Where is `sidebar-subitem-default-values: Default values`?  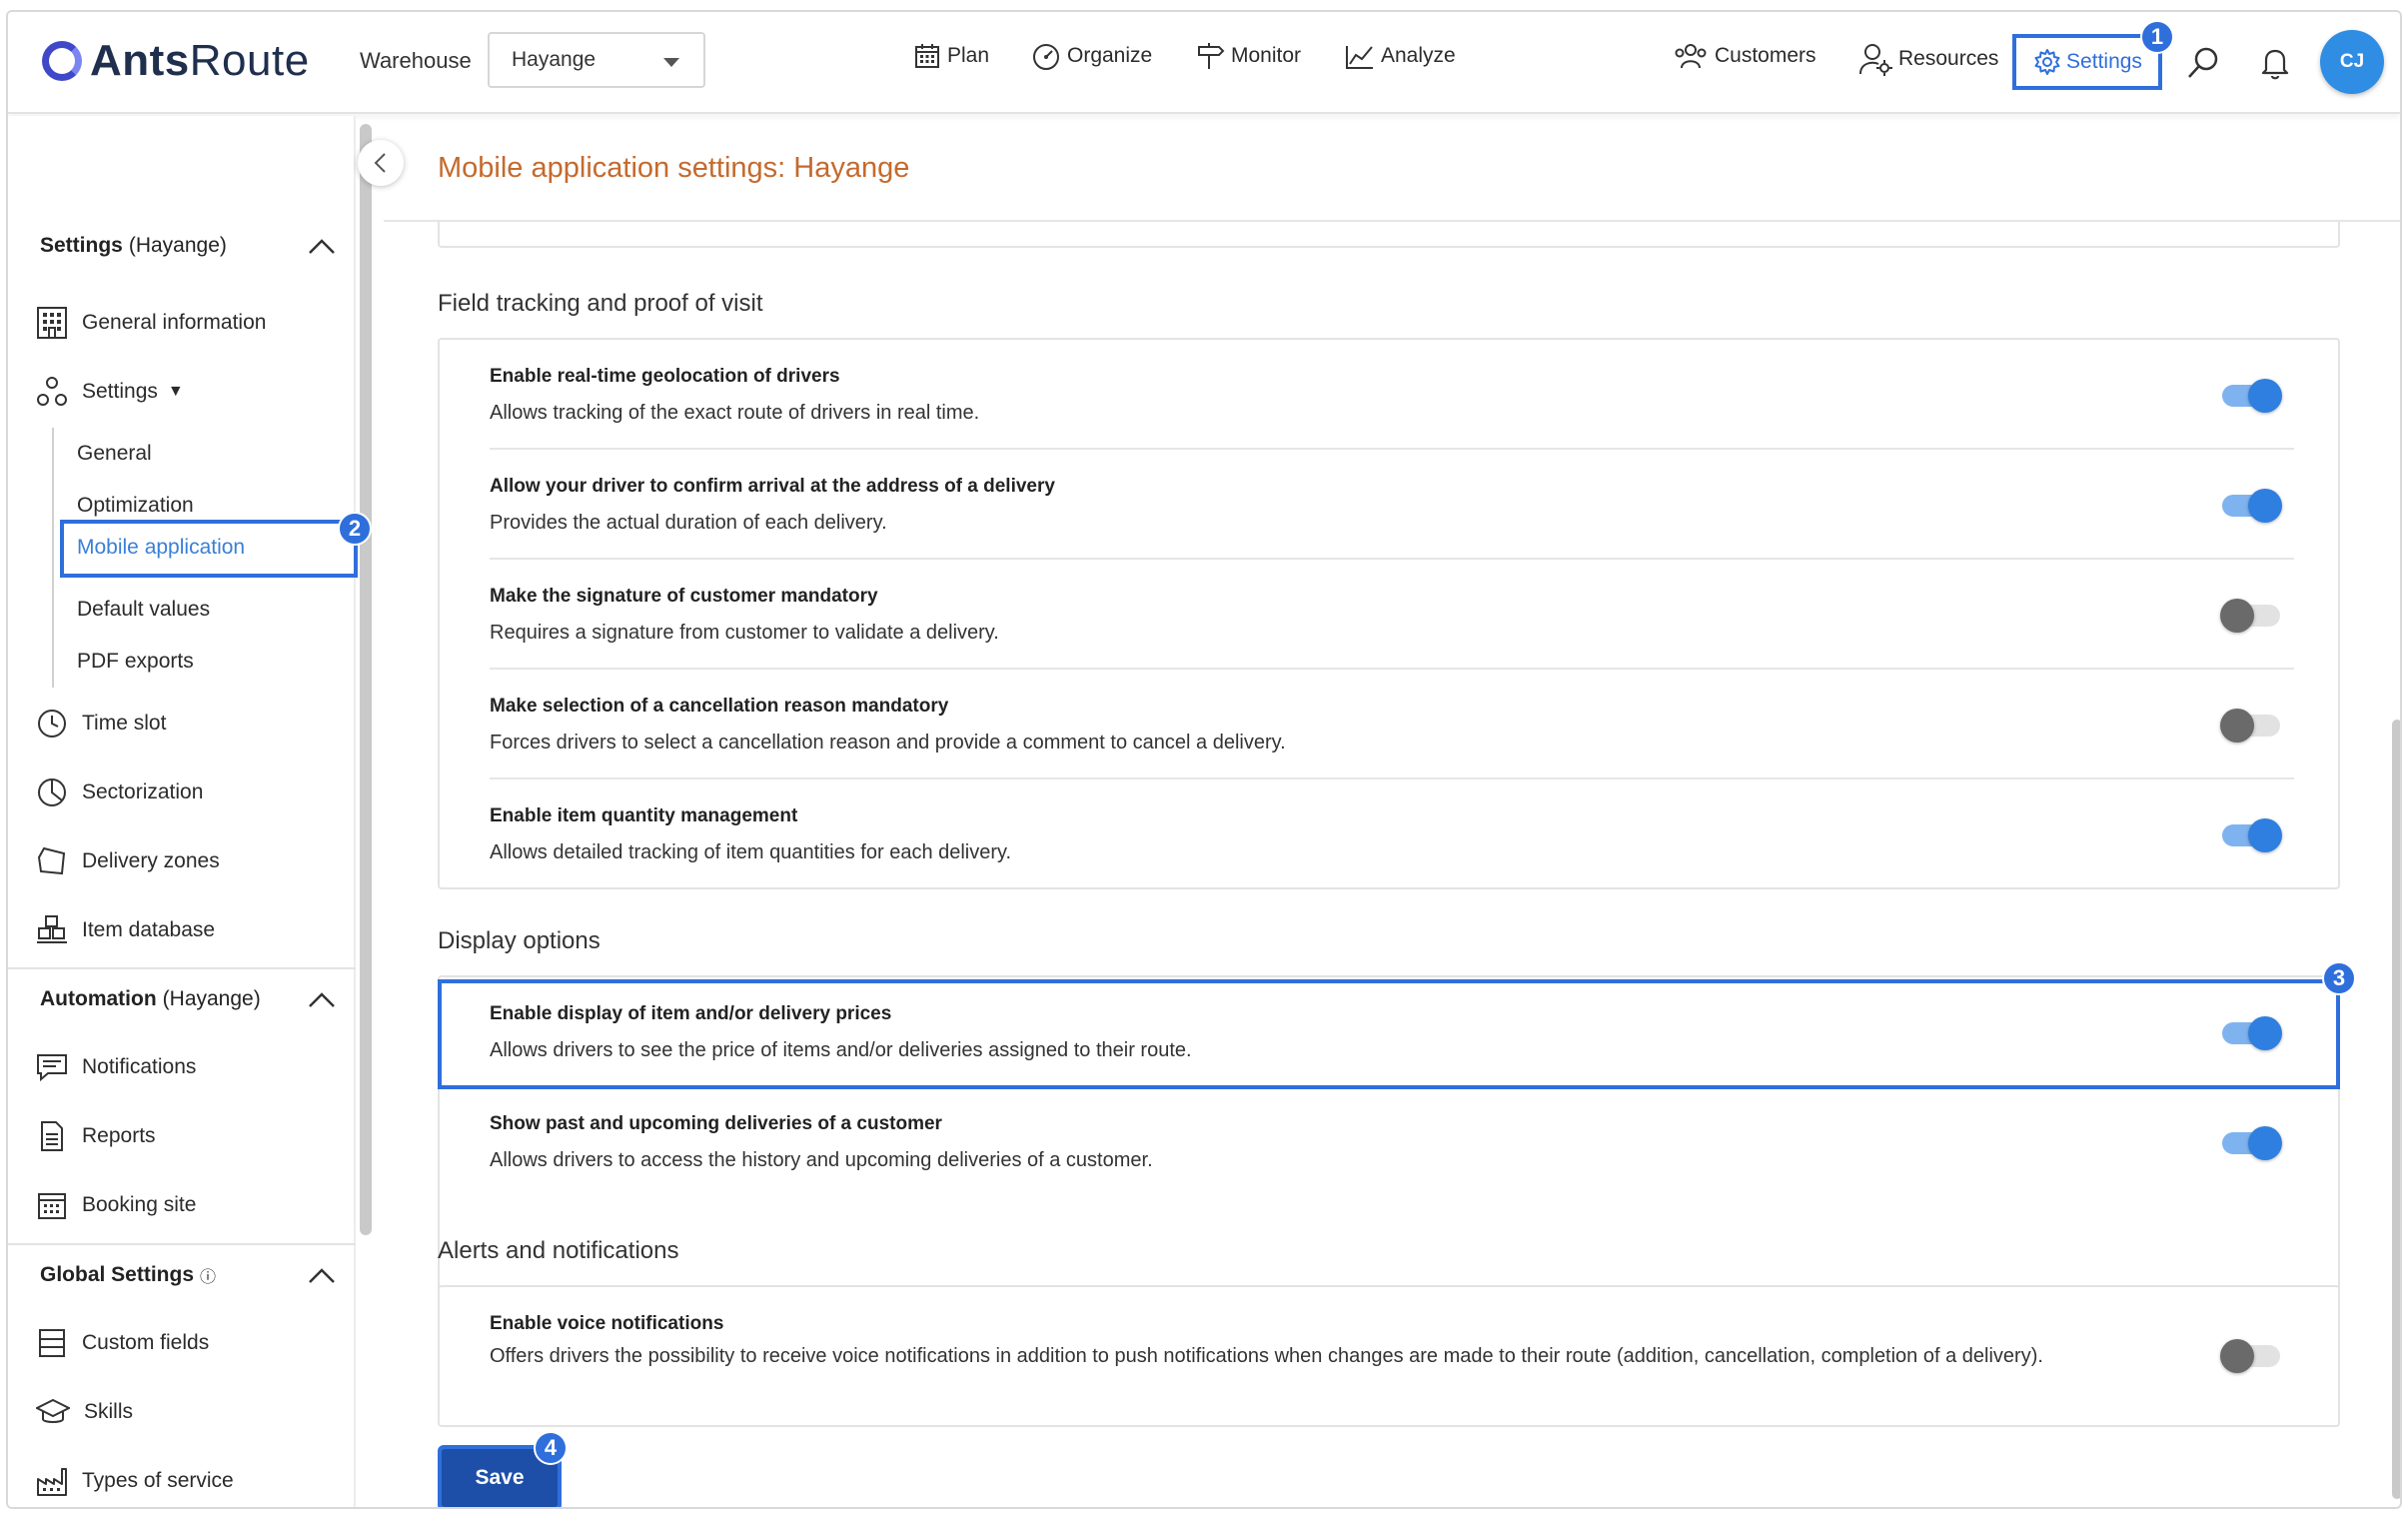 sidebar-subitem-default-values: Default values is located at coordinates (143, 610).